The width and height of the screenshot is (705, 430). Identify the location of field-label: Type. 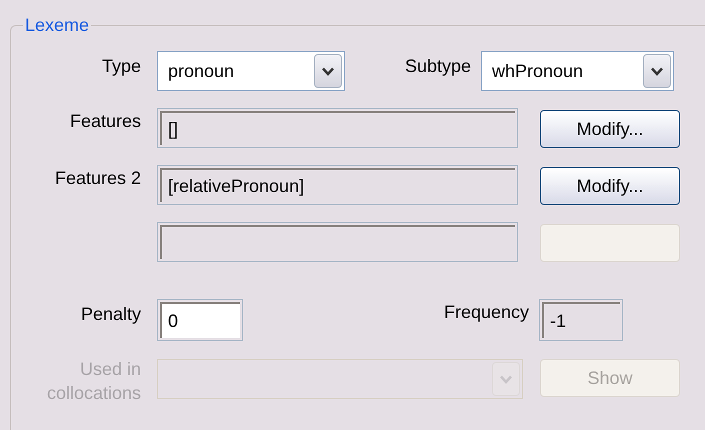
(120, 66).